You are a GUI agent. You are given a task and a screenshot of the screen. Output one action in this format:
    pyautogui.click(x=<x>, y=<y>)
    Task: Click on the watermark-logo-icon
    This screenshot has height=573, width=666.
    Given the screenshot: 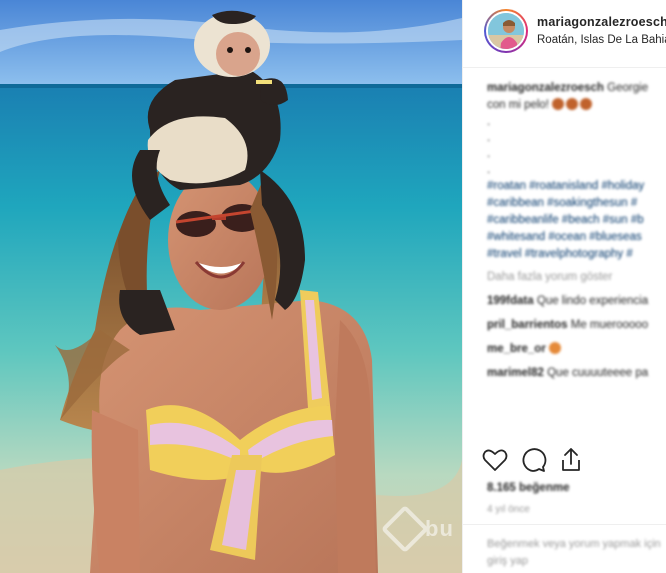 What is the action you would take?
    pyautogui.click(x=405, y=529)
    